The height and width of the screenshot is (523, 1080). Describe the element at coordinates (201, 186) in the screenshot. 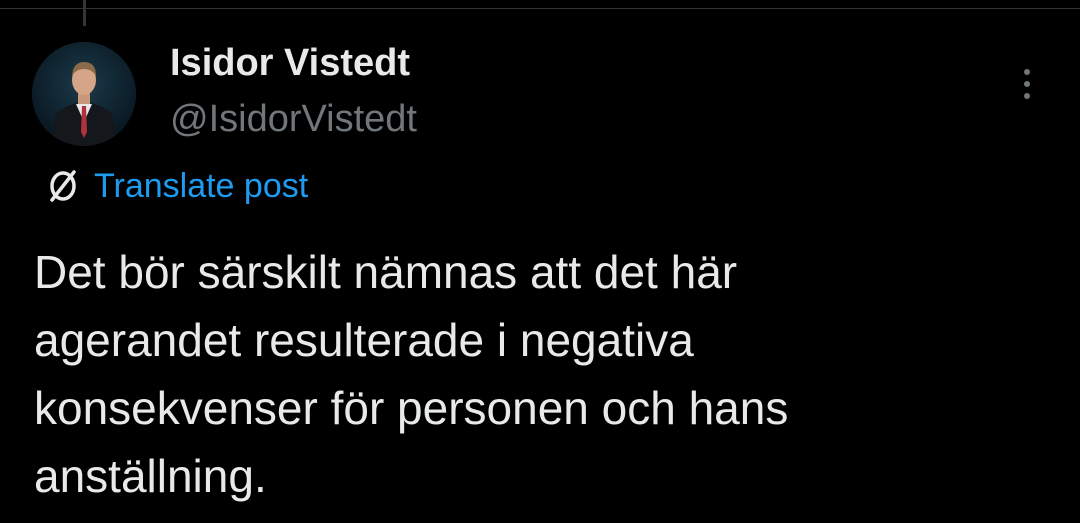

I see `translate-post-label: Translate post` at that location.